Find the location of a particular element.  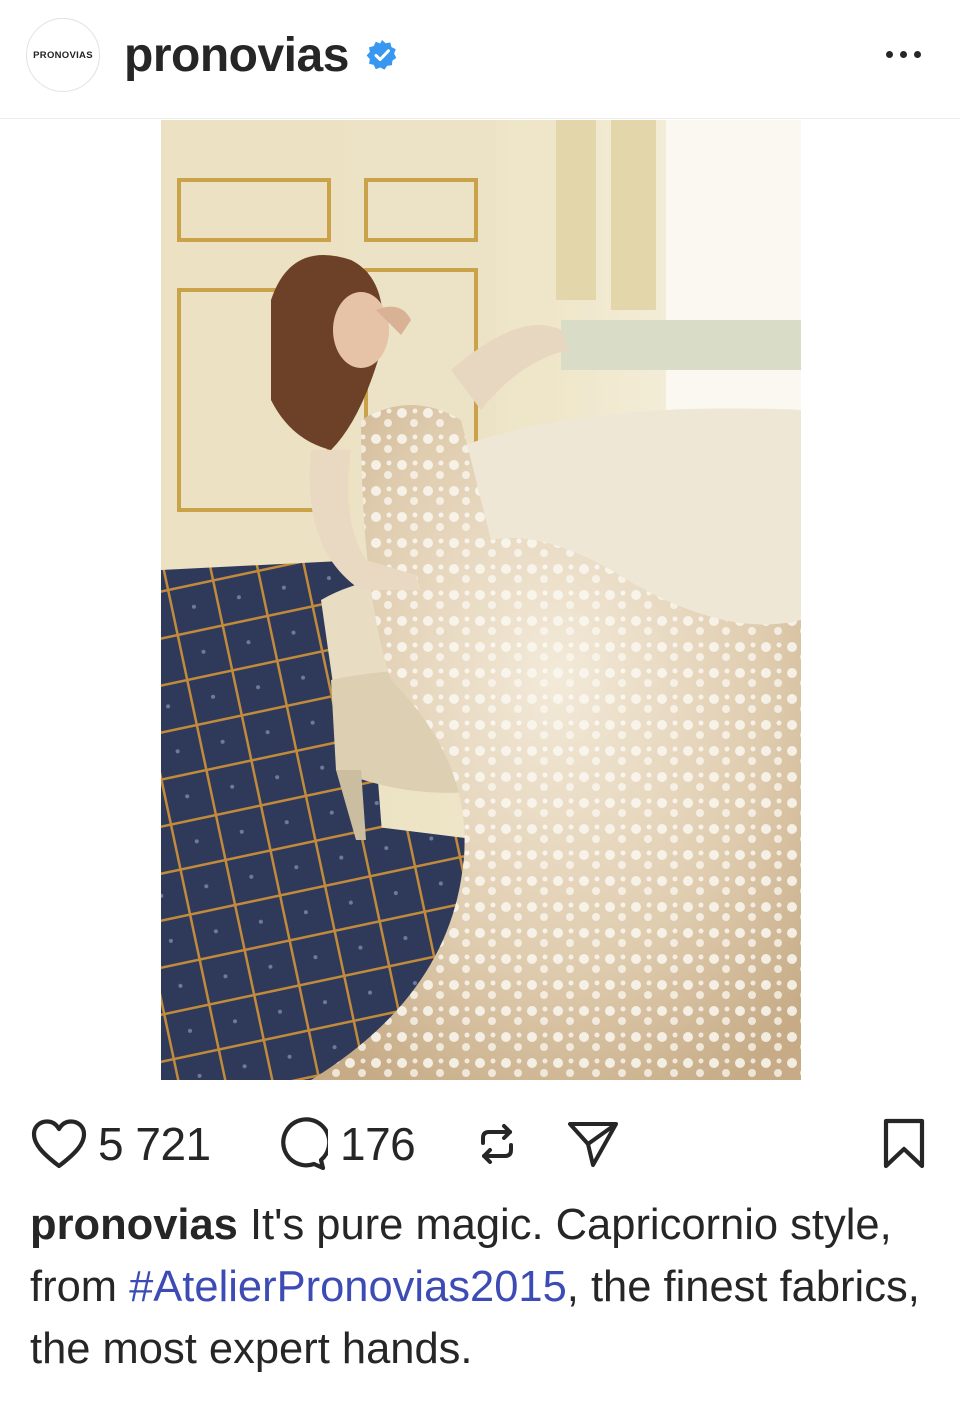

bookmark-icon is located at coordinates (904, 1143).